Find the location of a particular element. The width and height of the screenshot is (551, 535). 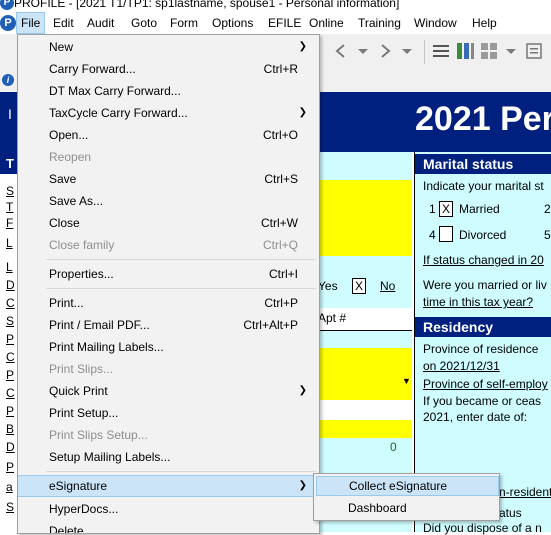

app-menu-icon: P is located at coordinates (8, 23).